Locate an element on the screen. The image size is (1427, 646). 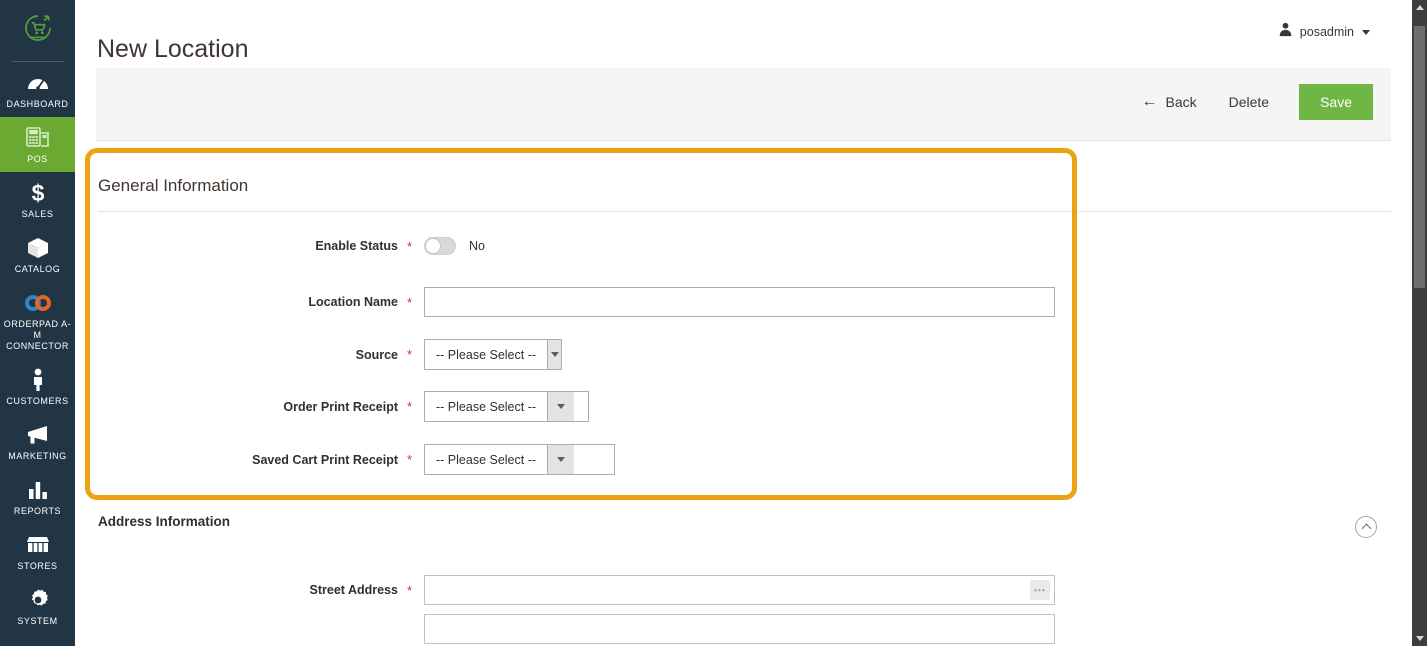
saved-cart-print-receipt-select: -- Please Select -- is located at coordinates (519, 459).